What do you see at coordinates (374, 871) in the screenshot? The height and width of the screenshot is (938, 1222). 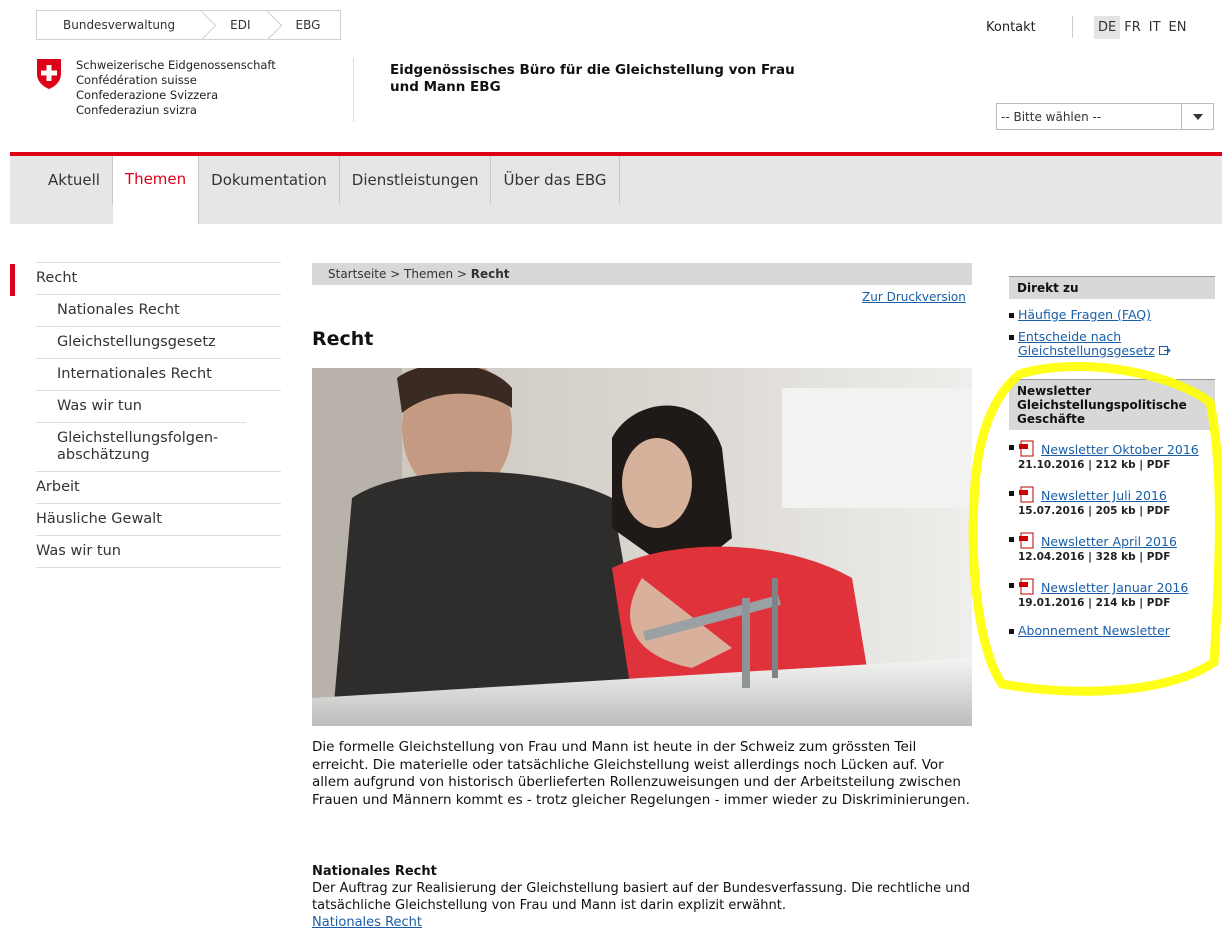 I see `section-heading: Nationales Recht` at bounding box center [374, 871].